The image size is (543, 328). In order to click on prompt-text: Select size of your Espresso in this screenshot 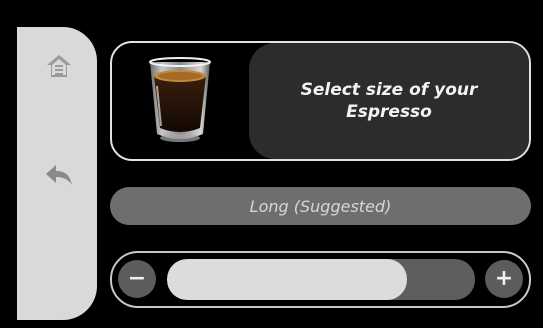, I will do `click(389, 101)`.